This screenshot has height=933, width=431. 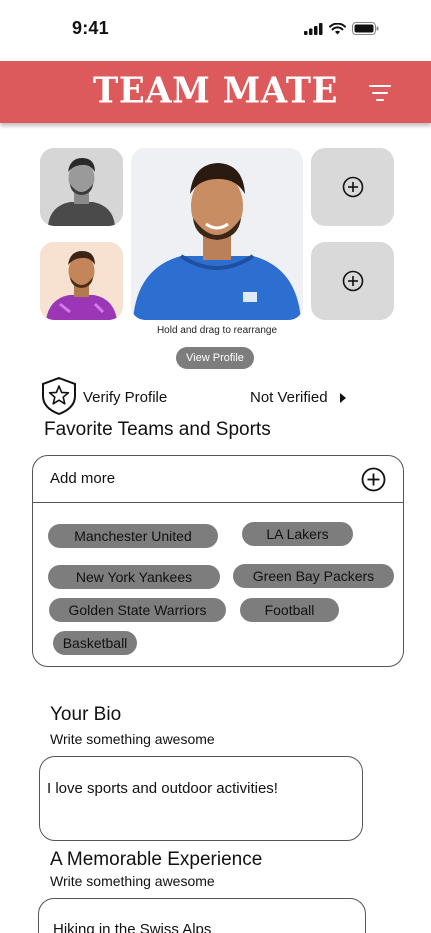 I want to click on filter-menu-button, so click(x=380, y=93).